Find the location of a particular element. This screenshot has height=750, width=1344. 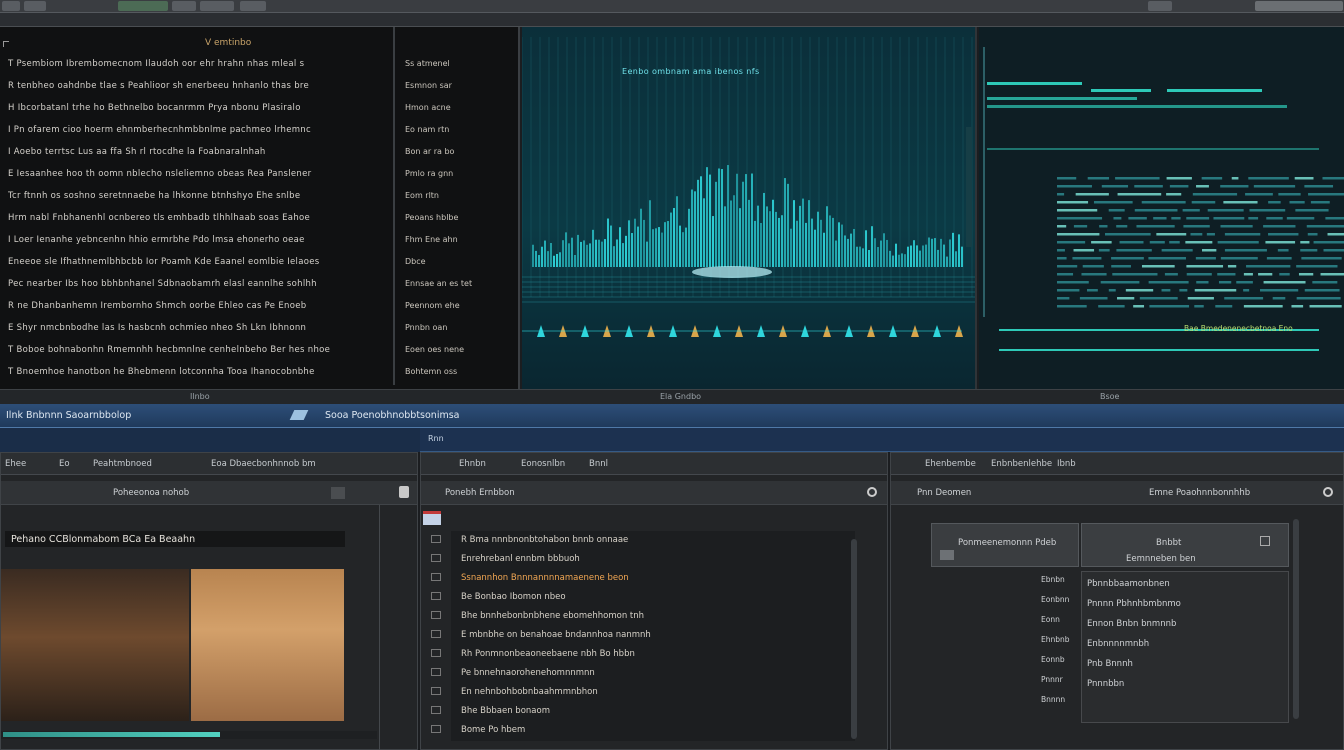

list-row: Pe bnnehnaorohenehomnnmnn is located at coordinates (528, 673).